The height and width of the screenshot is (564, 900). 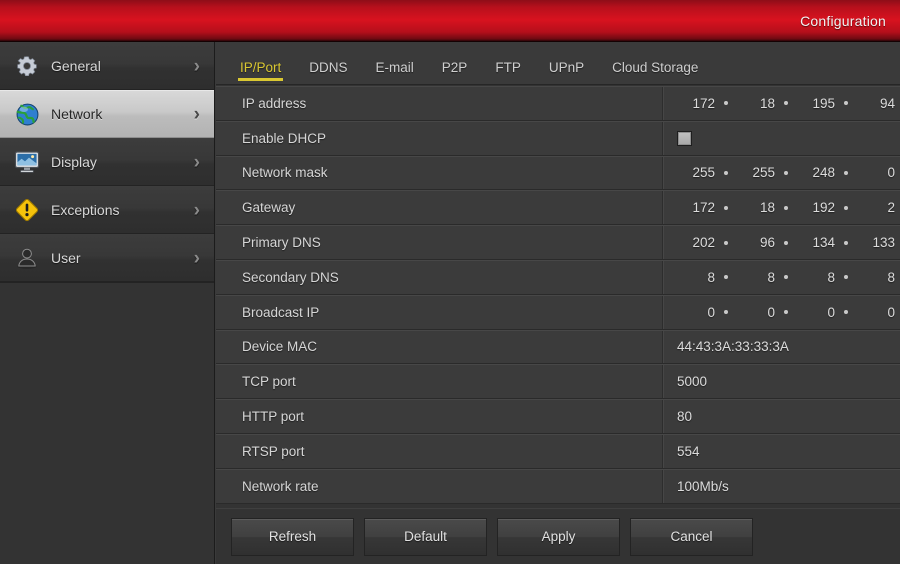 What do you see at coordinates (439, 173) in the screenshot?
I see `setting-label: Network mask` at bounding box center [439, 173].